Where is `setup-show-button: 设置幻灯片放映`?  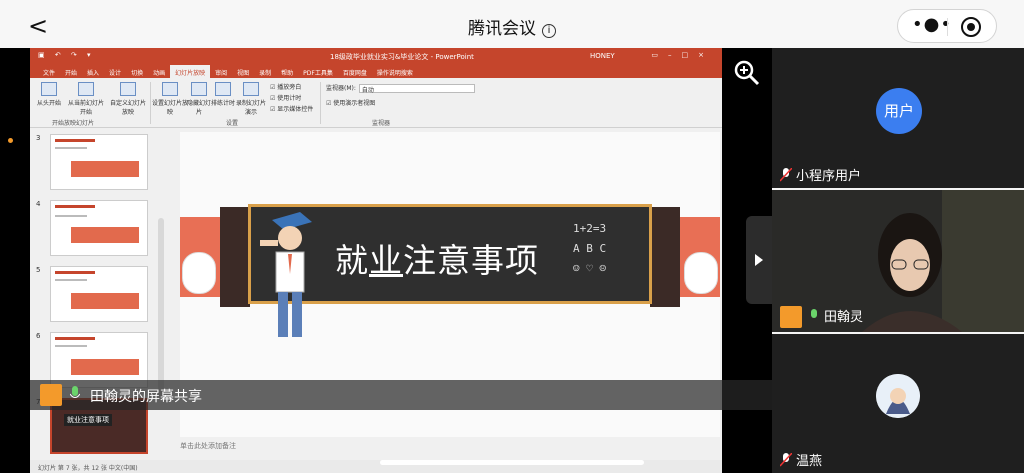 setup-show-button: 设置幻灯片放映 is located at coordinates (170, 99).